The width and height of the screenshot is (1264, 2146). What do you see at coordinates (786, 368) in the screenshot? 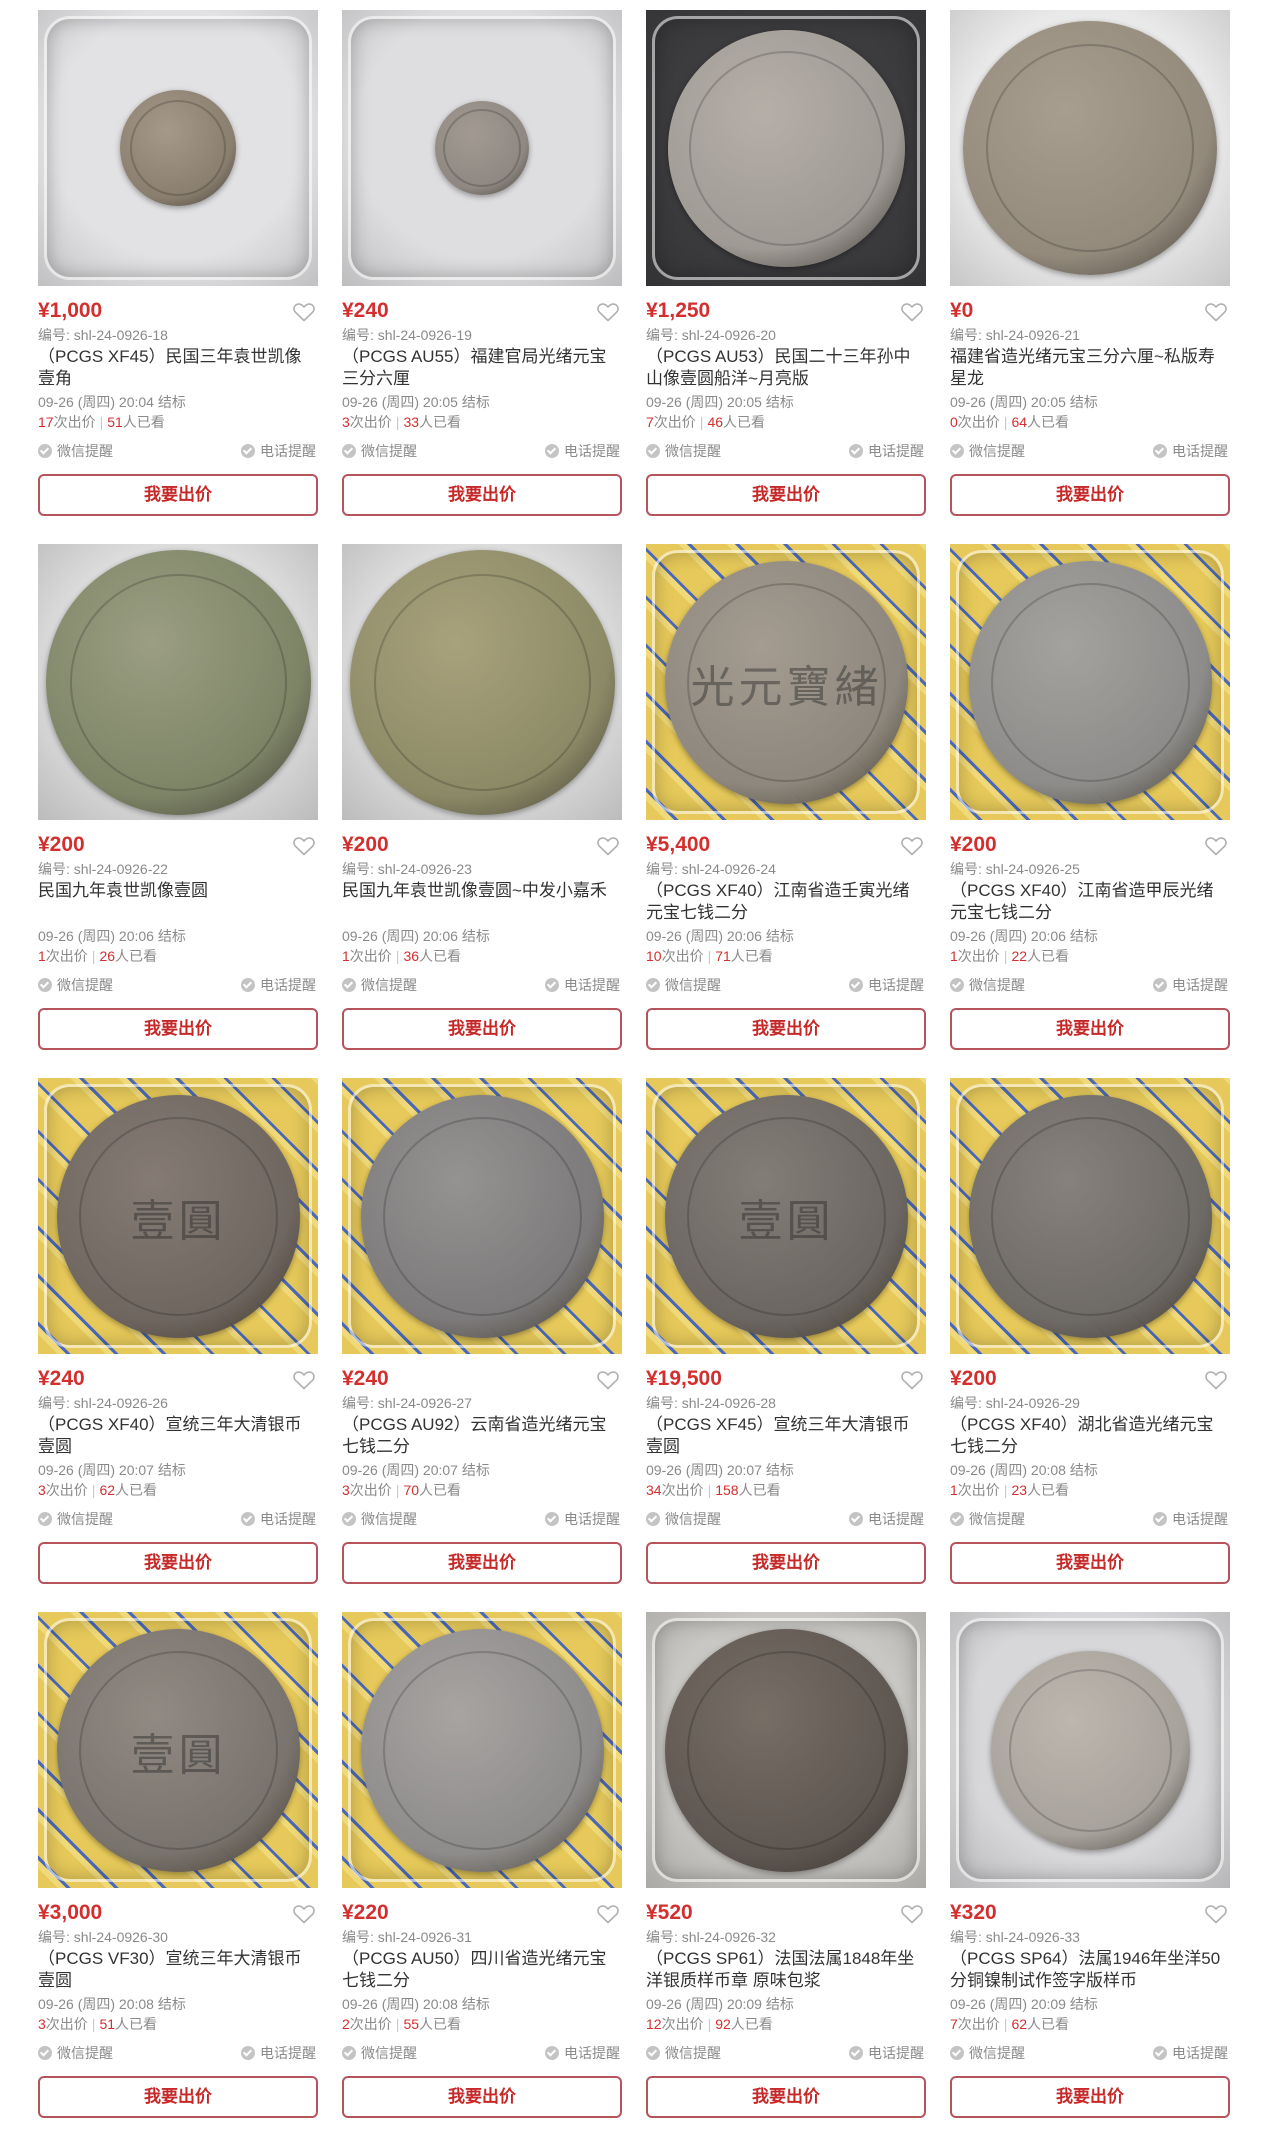
I see `lot-title: （PCGS AU53）民国二十三年孙中山像壹圆船洋~月亮版` at bounding box center [786, 368].